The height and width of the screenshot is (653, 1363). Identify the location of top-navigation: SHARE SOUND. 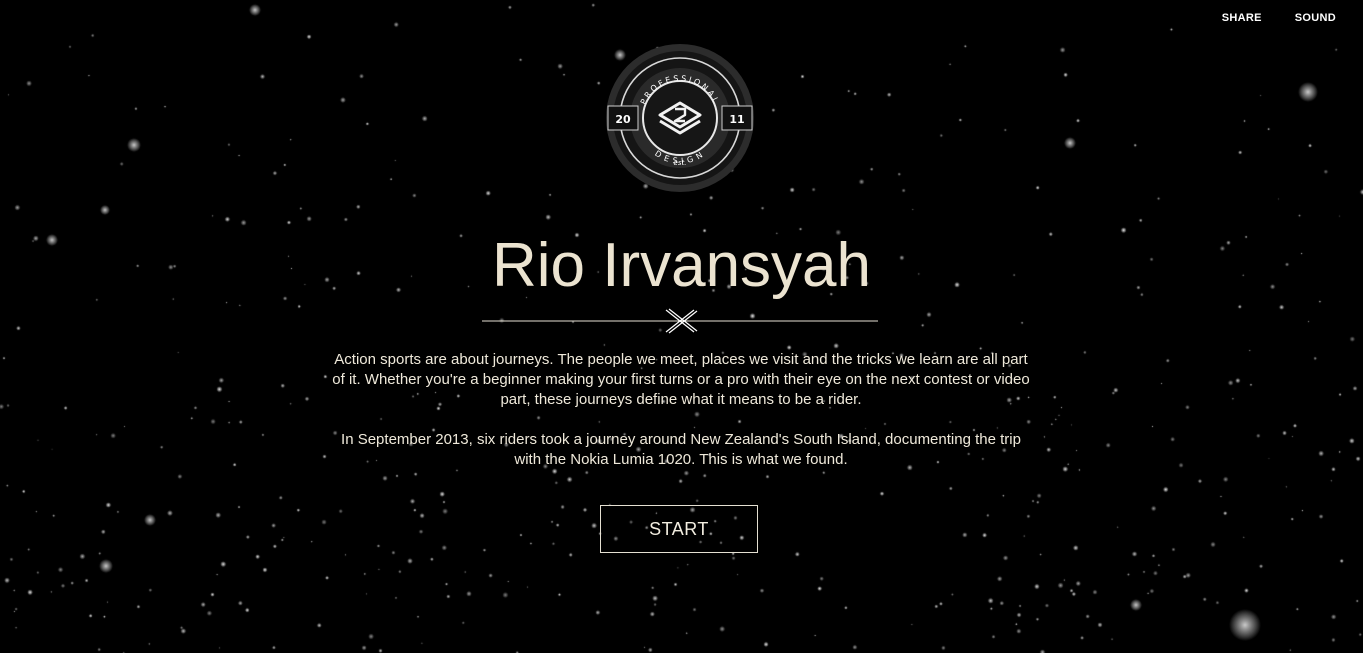
(1279, 18).